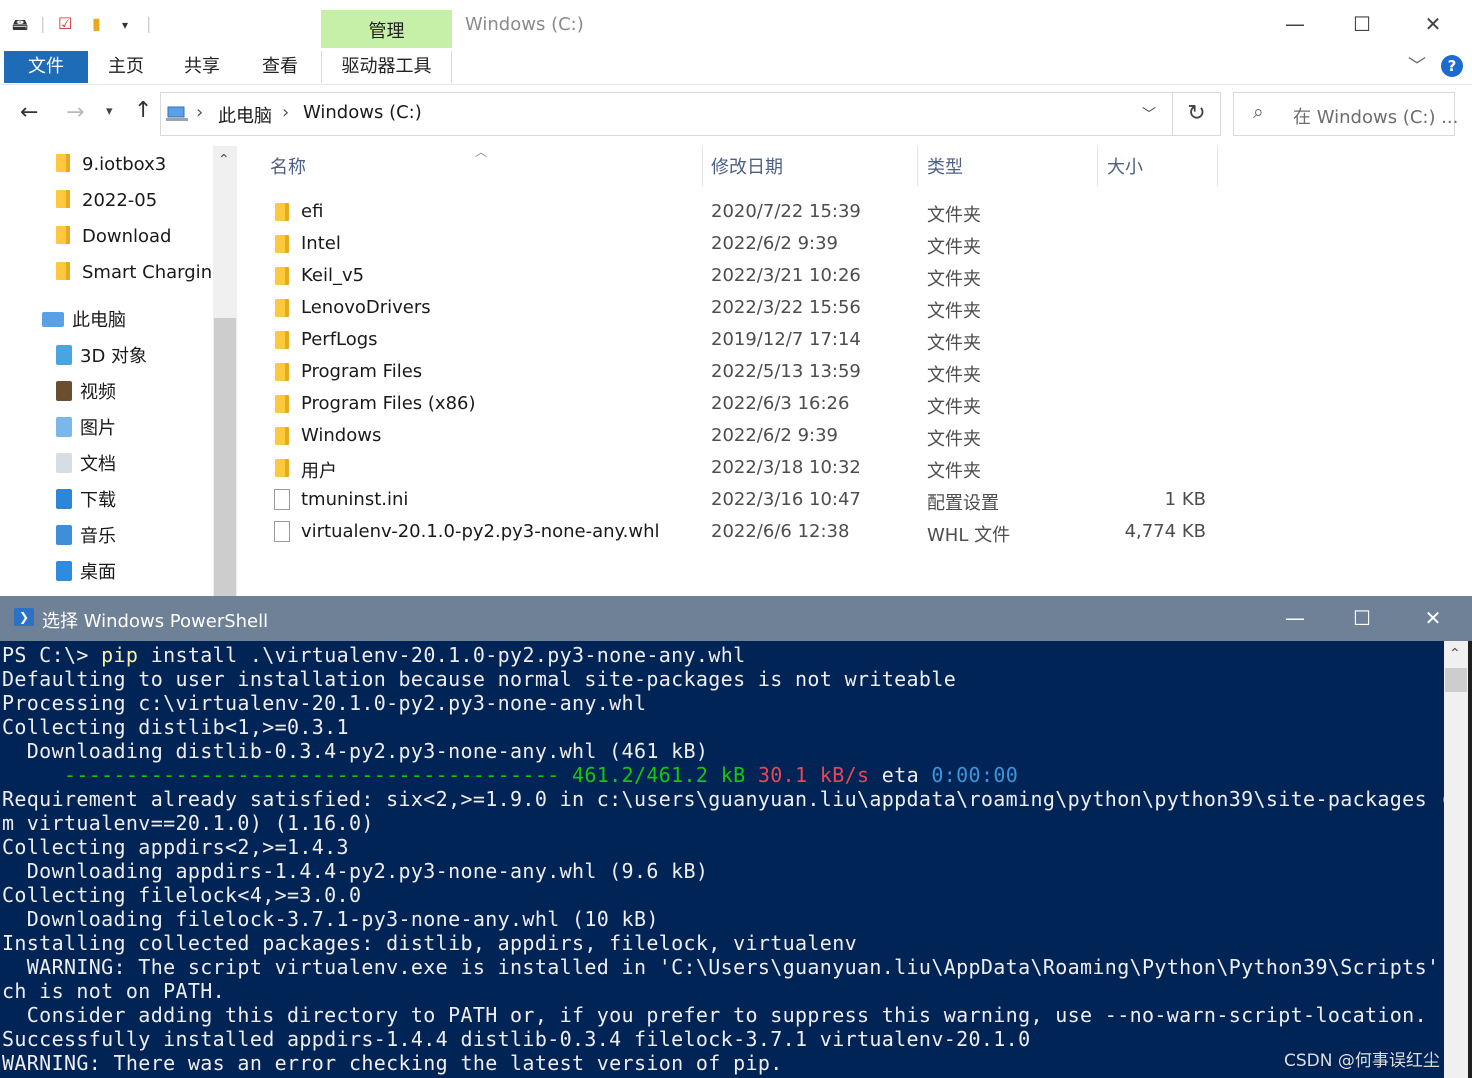 This screenshot has width=1472, height=1078. What do you see at coordinates (225, 457) in the screenshot?
I see `nav-pane-scroll-thumb` at bounding box center [225, 457].